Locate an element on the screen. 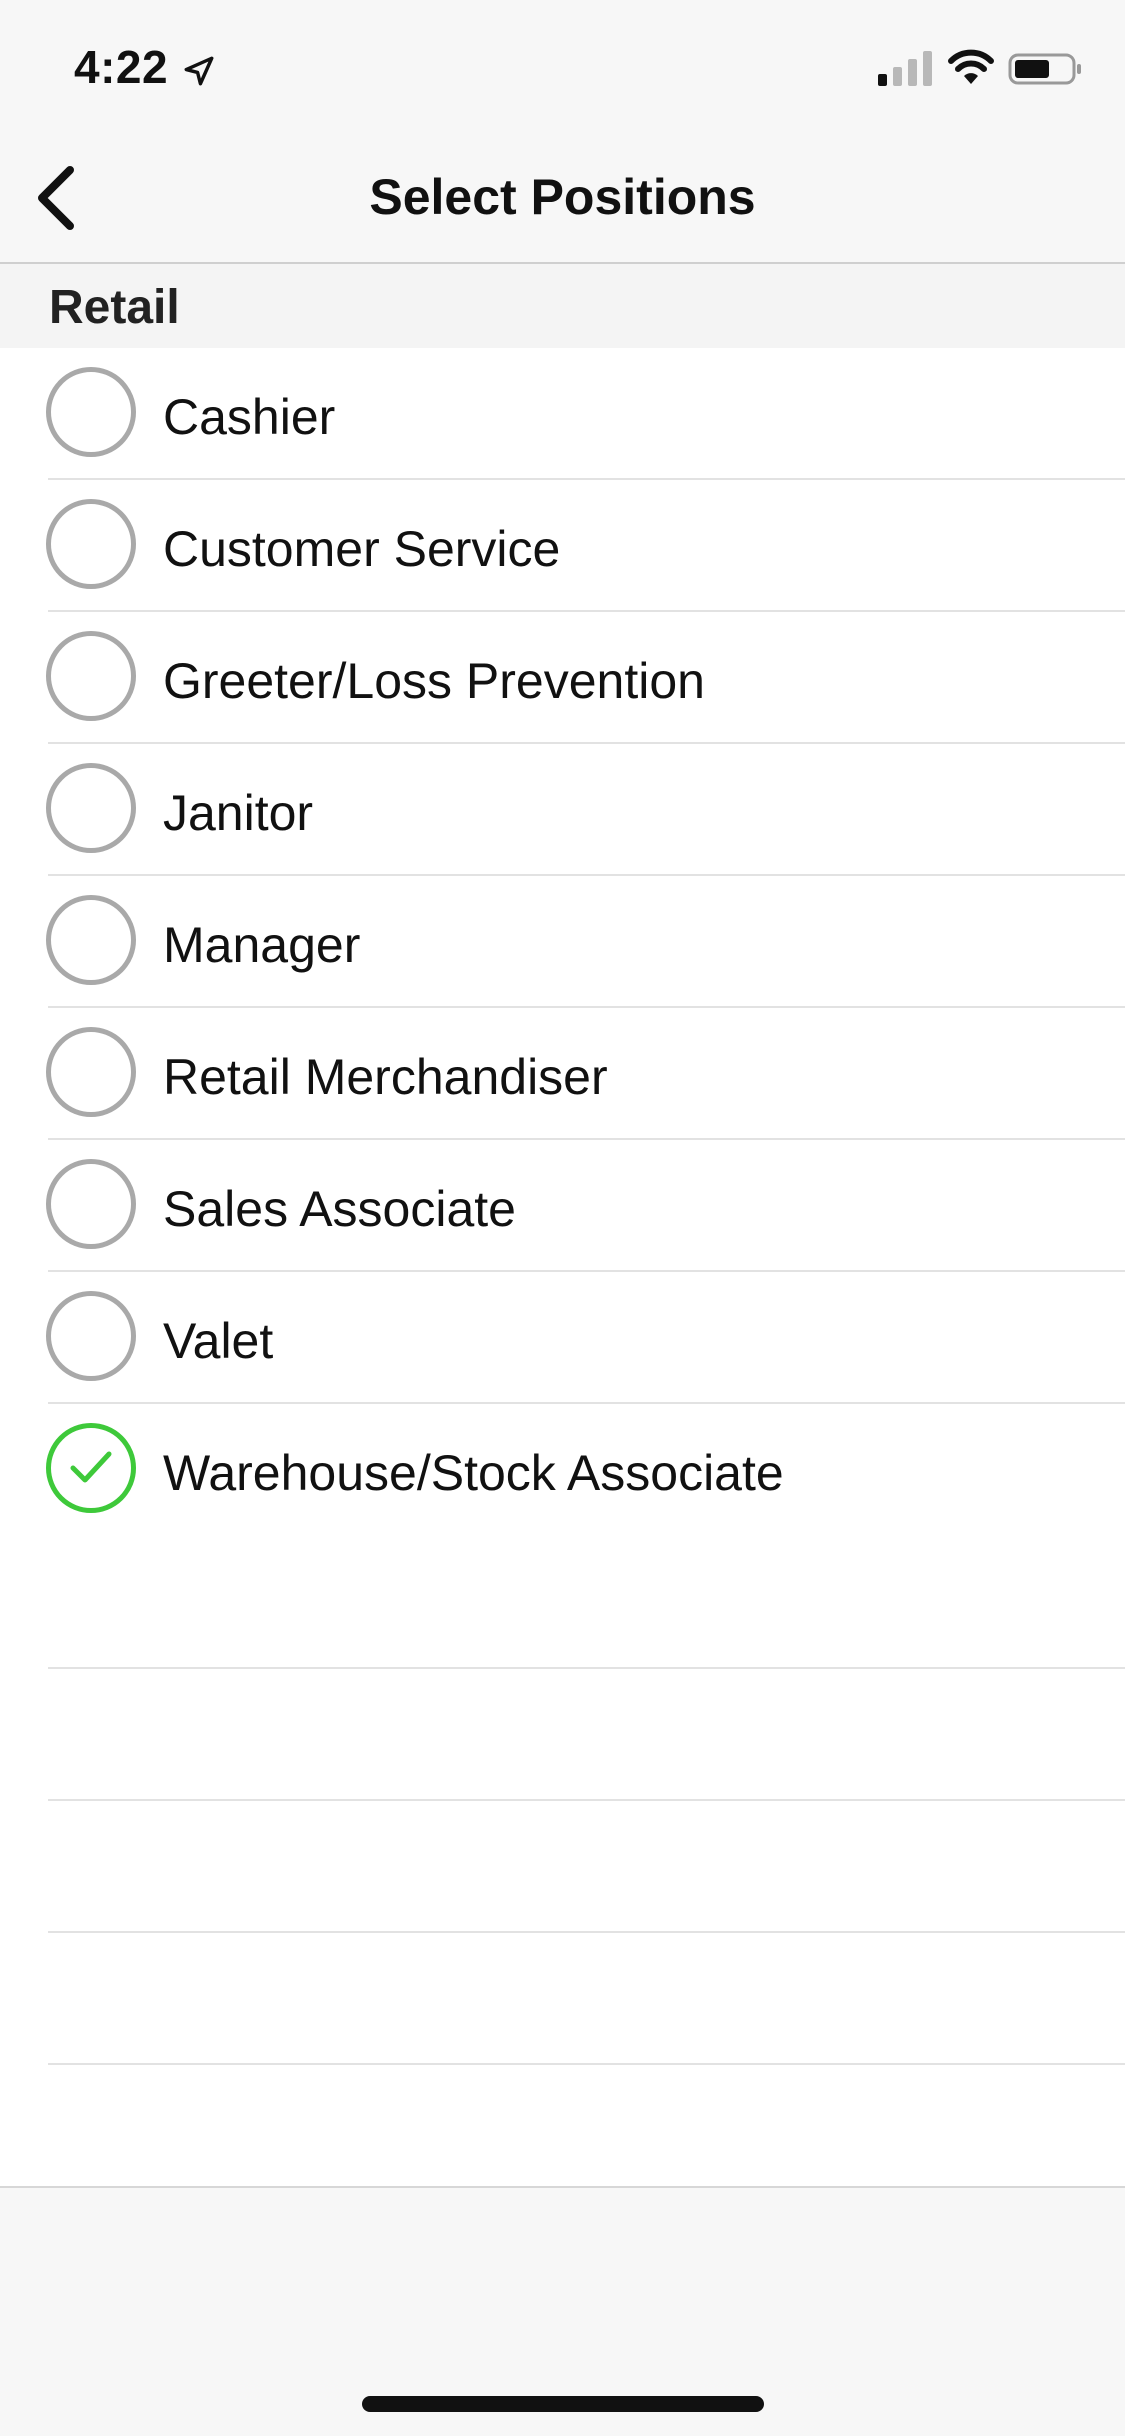  home-indicator is located at coordinates (563, 2404).